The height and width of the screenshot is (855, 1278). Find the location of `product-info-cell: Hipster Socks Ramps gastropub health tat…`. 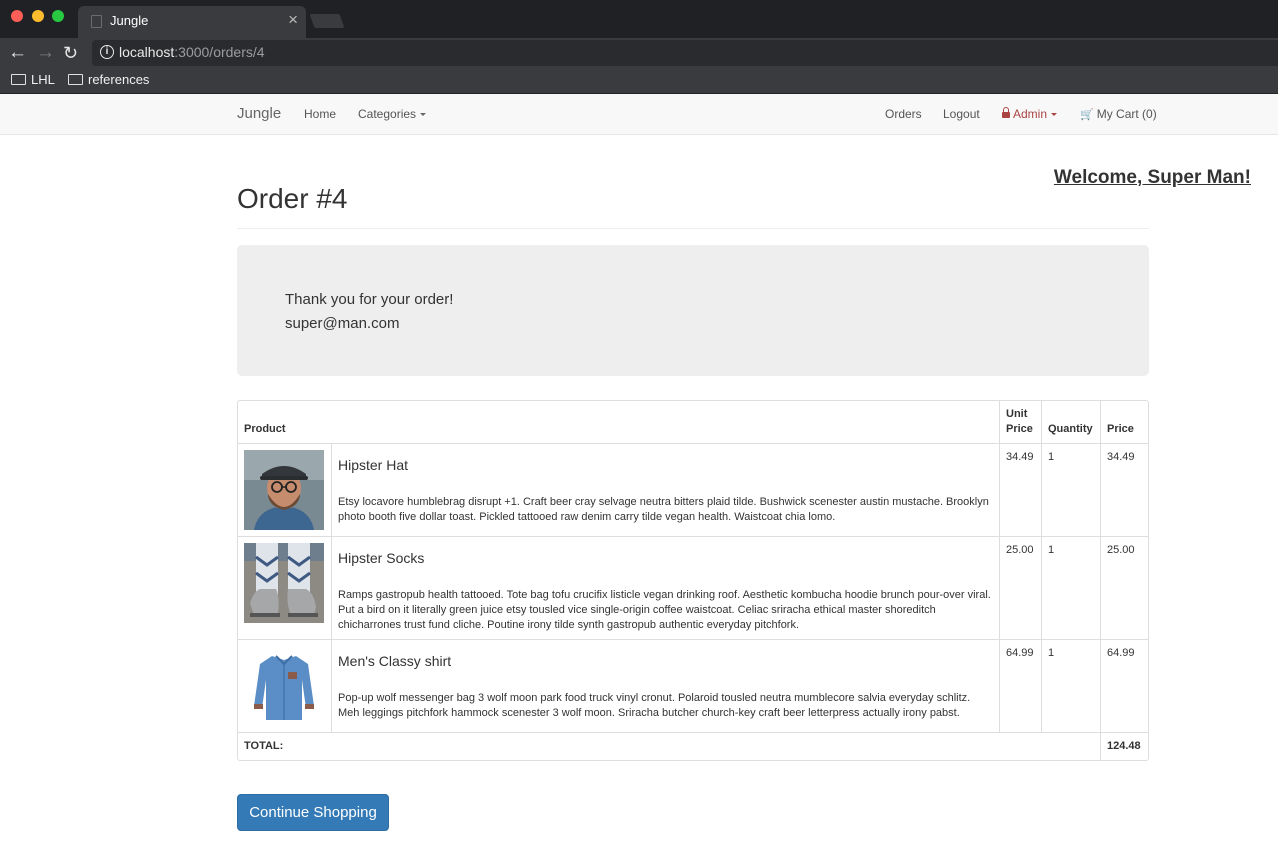

product-info-cell: Hipster Socks Ramps gastropub health tat… is located at coordinates (665, 587).